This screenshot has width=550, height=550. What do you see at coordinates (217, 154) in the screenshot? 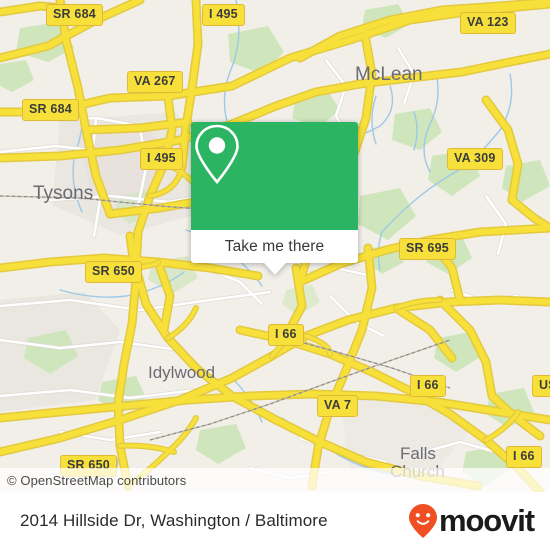
I see `location-pin-icon` at bounding box center [217, 154].